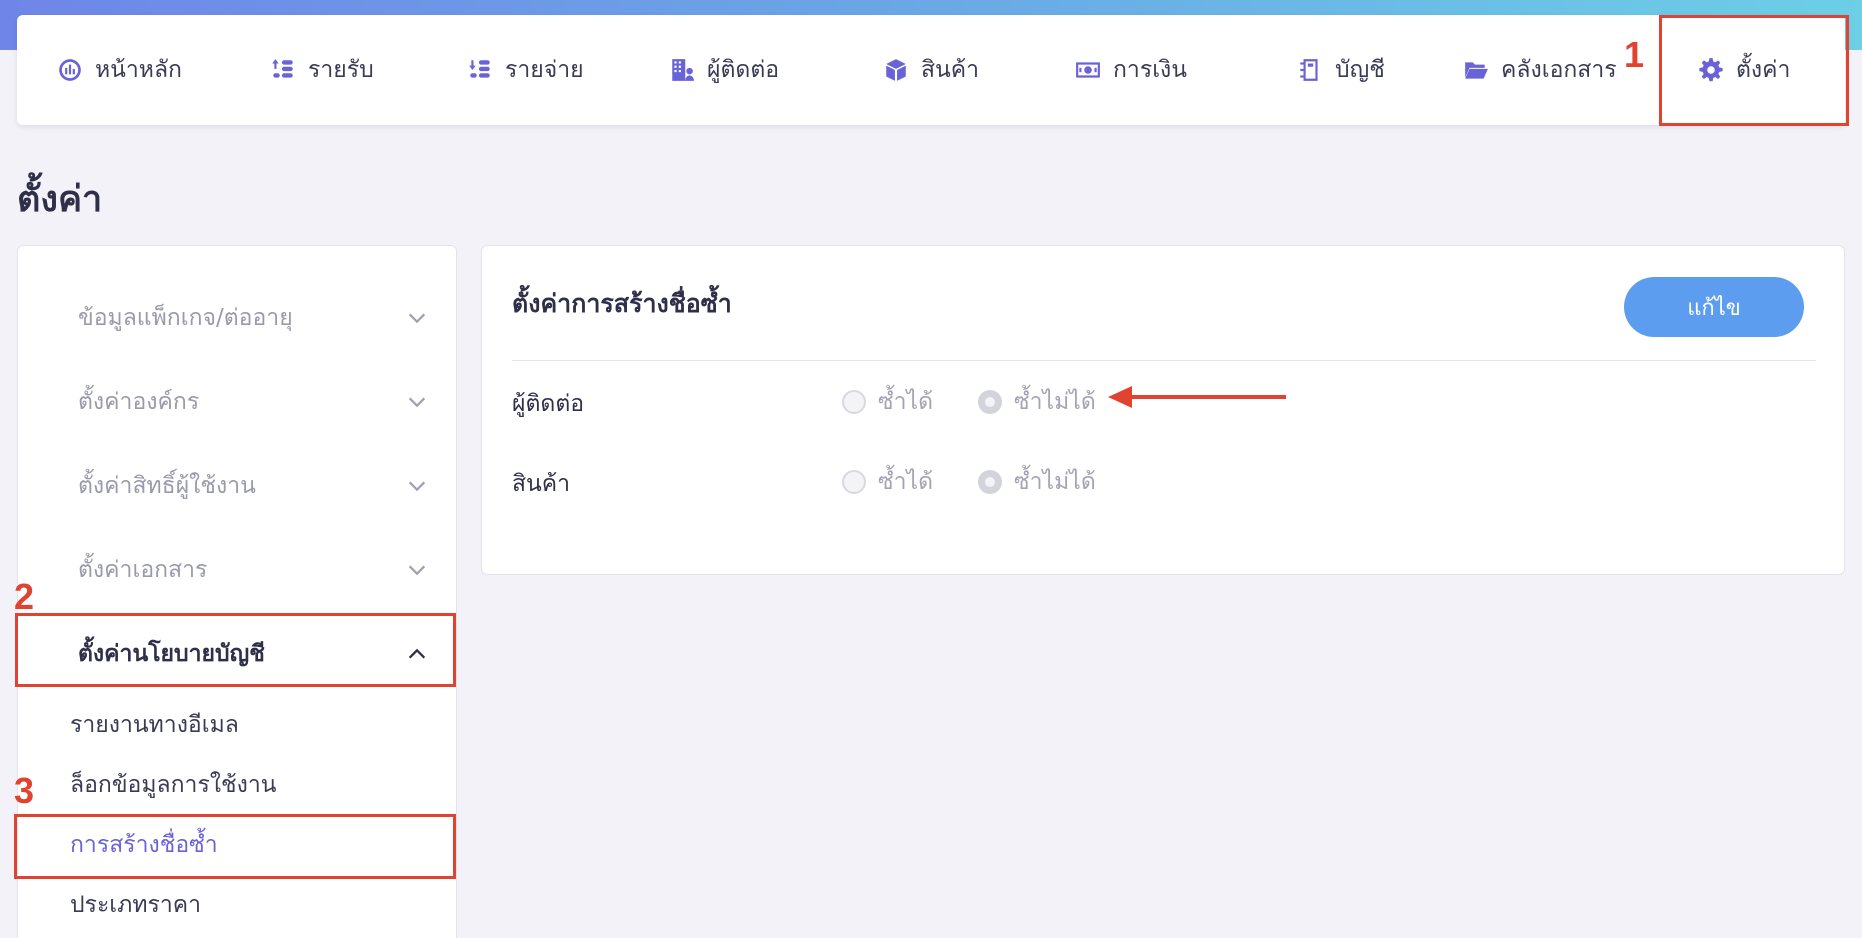 Image resolution: width=1862 pixels, height=938 pixels. What do you see at coordinates (950, 70) in the screenshot?
I see `nav-label-products: สินค้า` at bounding box center [950, 70].